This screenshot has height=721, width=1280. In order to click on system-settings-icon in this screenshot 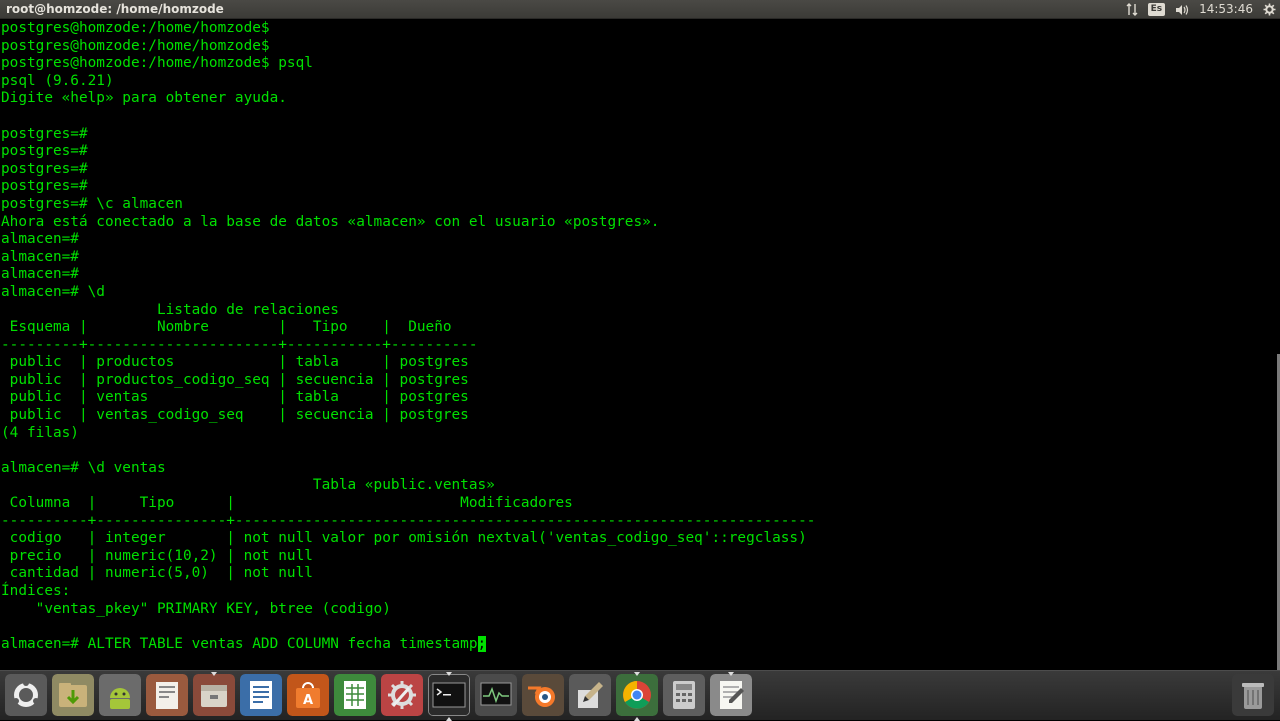, I will do `click(402, 695)`.